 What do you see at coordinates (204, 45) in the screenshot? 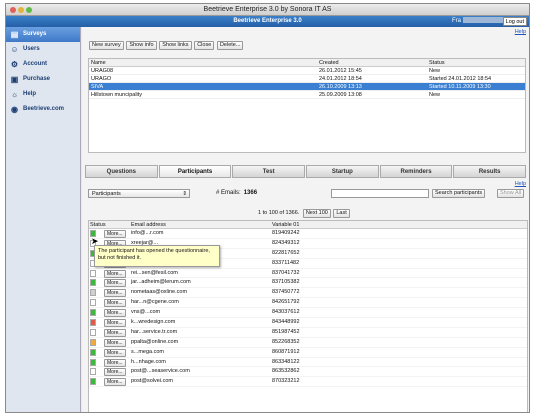
I see `close-button: Close` at bounding box center [204, 45].